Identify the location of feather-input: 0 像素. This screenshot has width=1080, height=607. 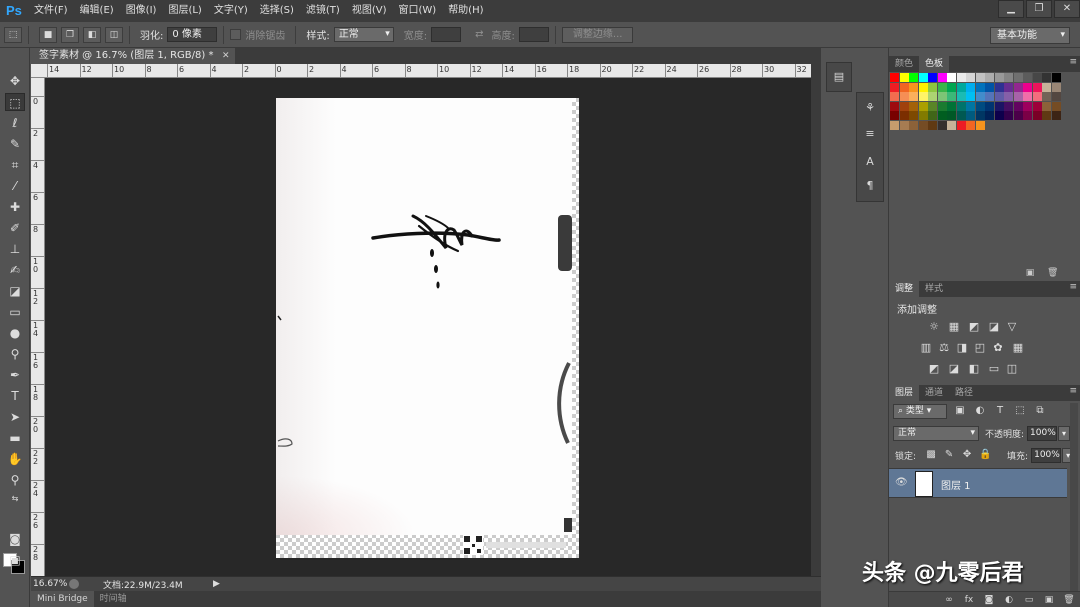
(192, 34).